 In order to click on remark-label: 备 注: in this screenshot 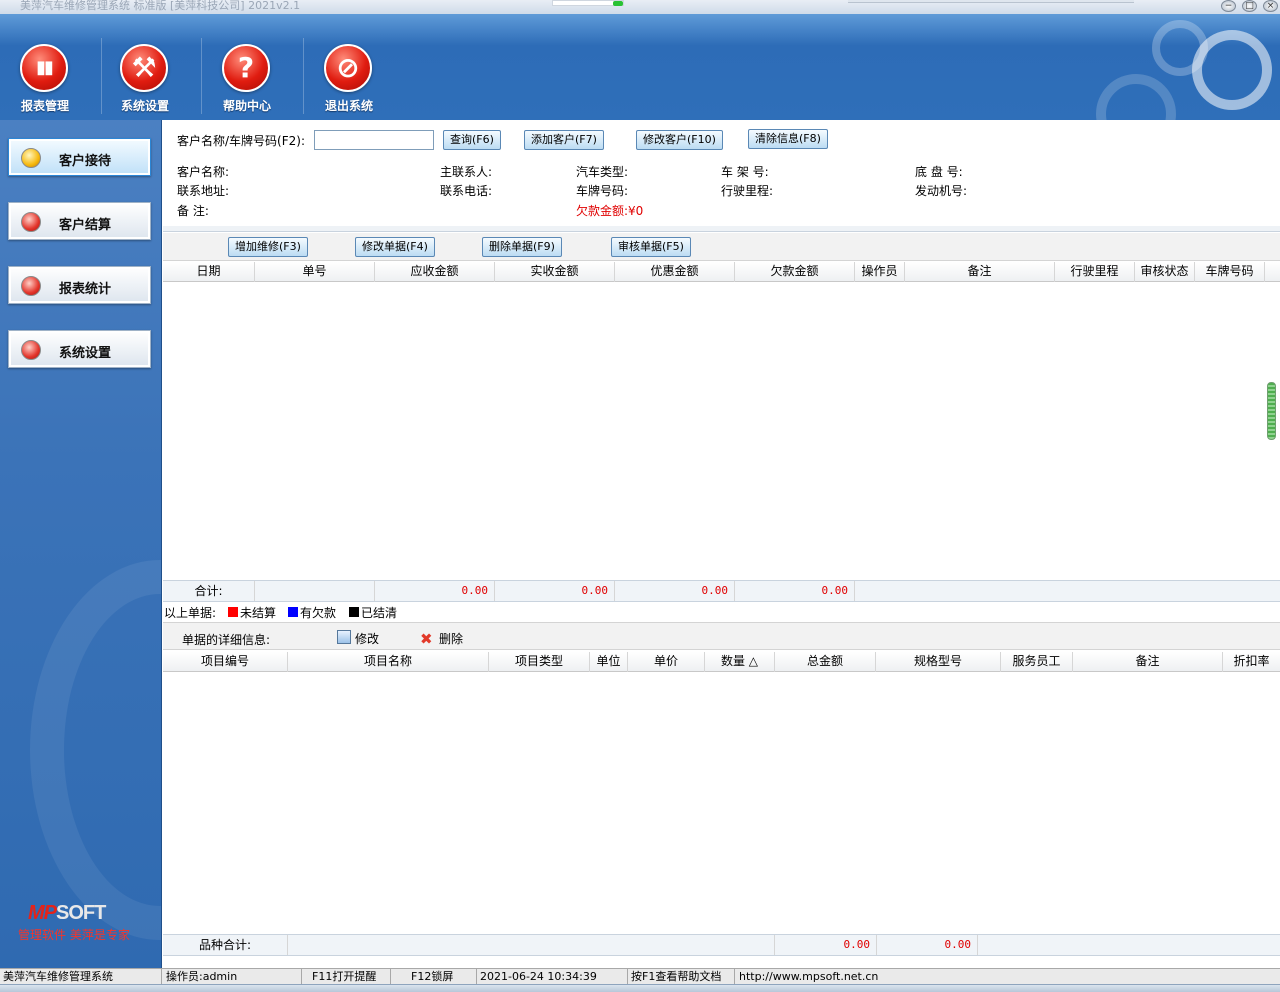, I will do `click(193, 211)`.